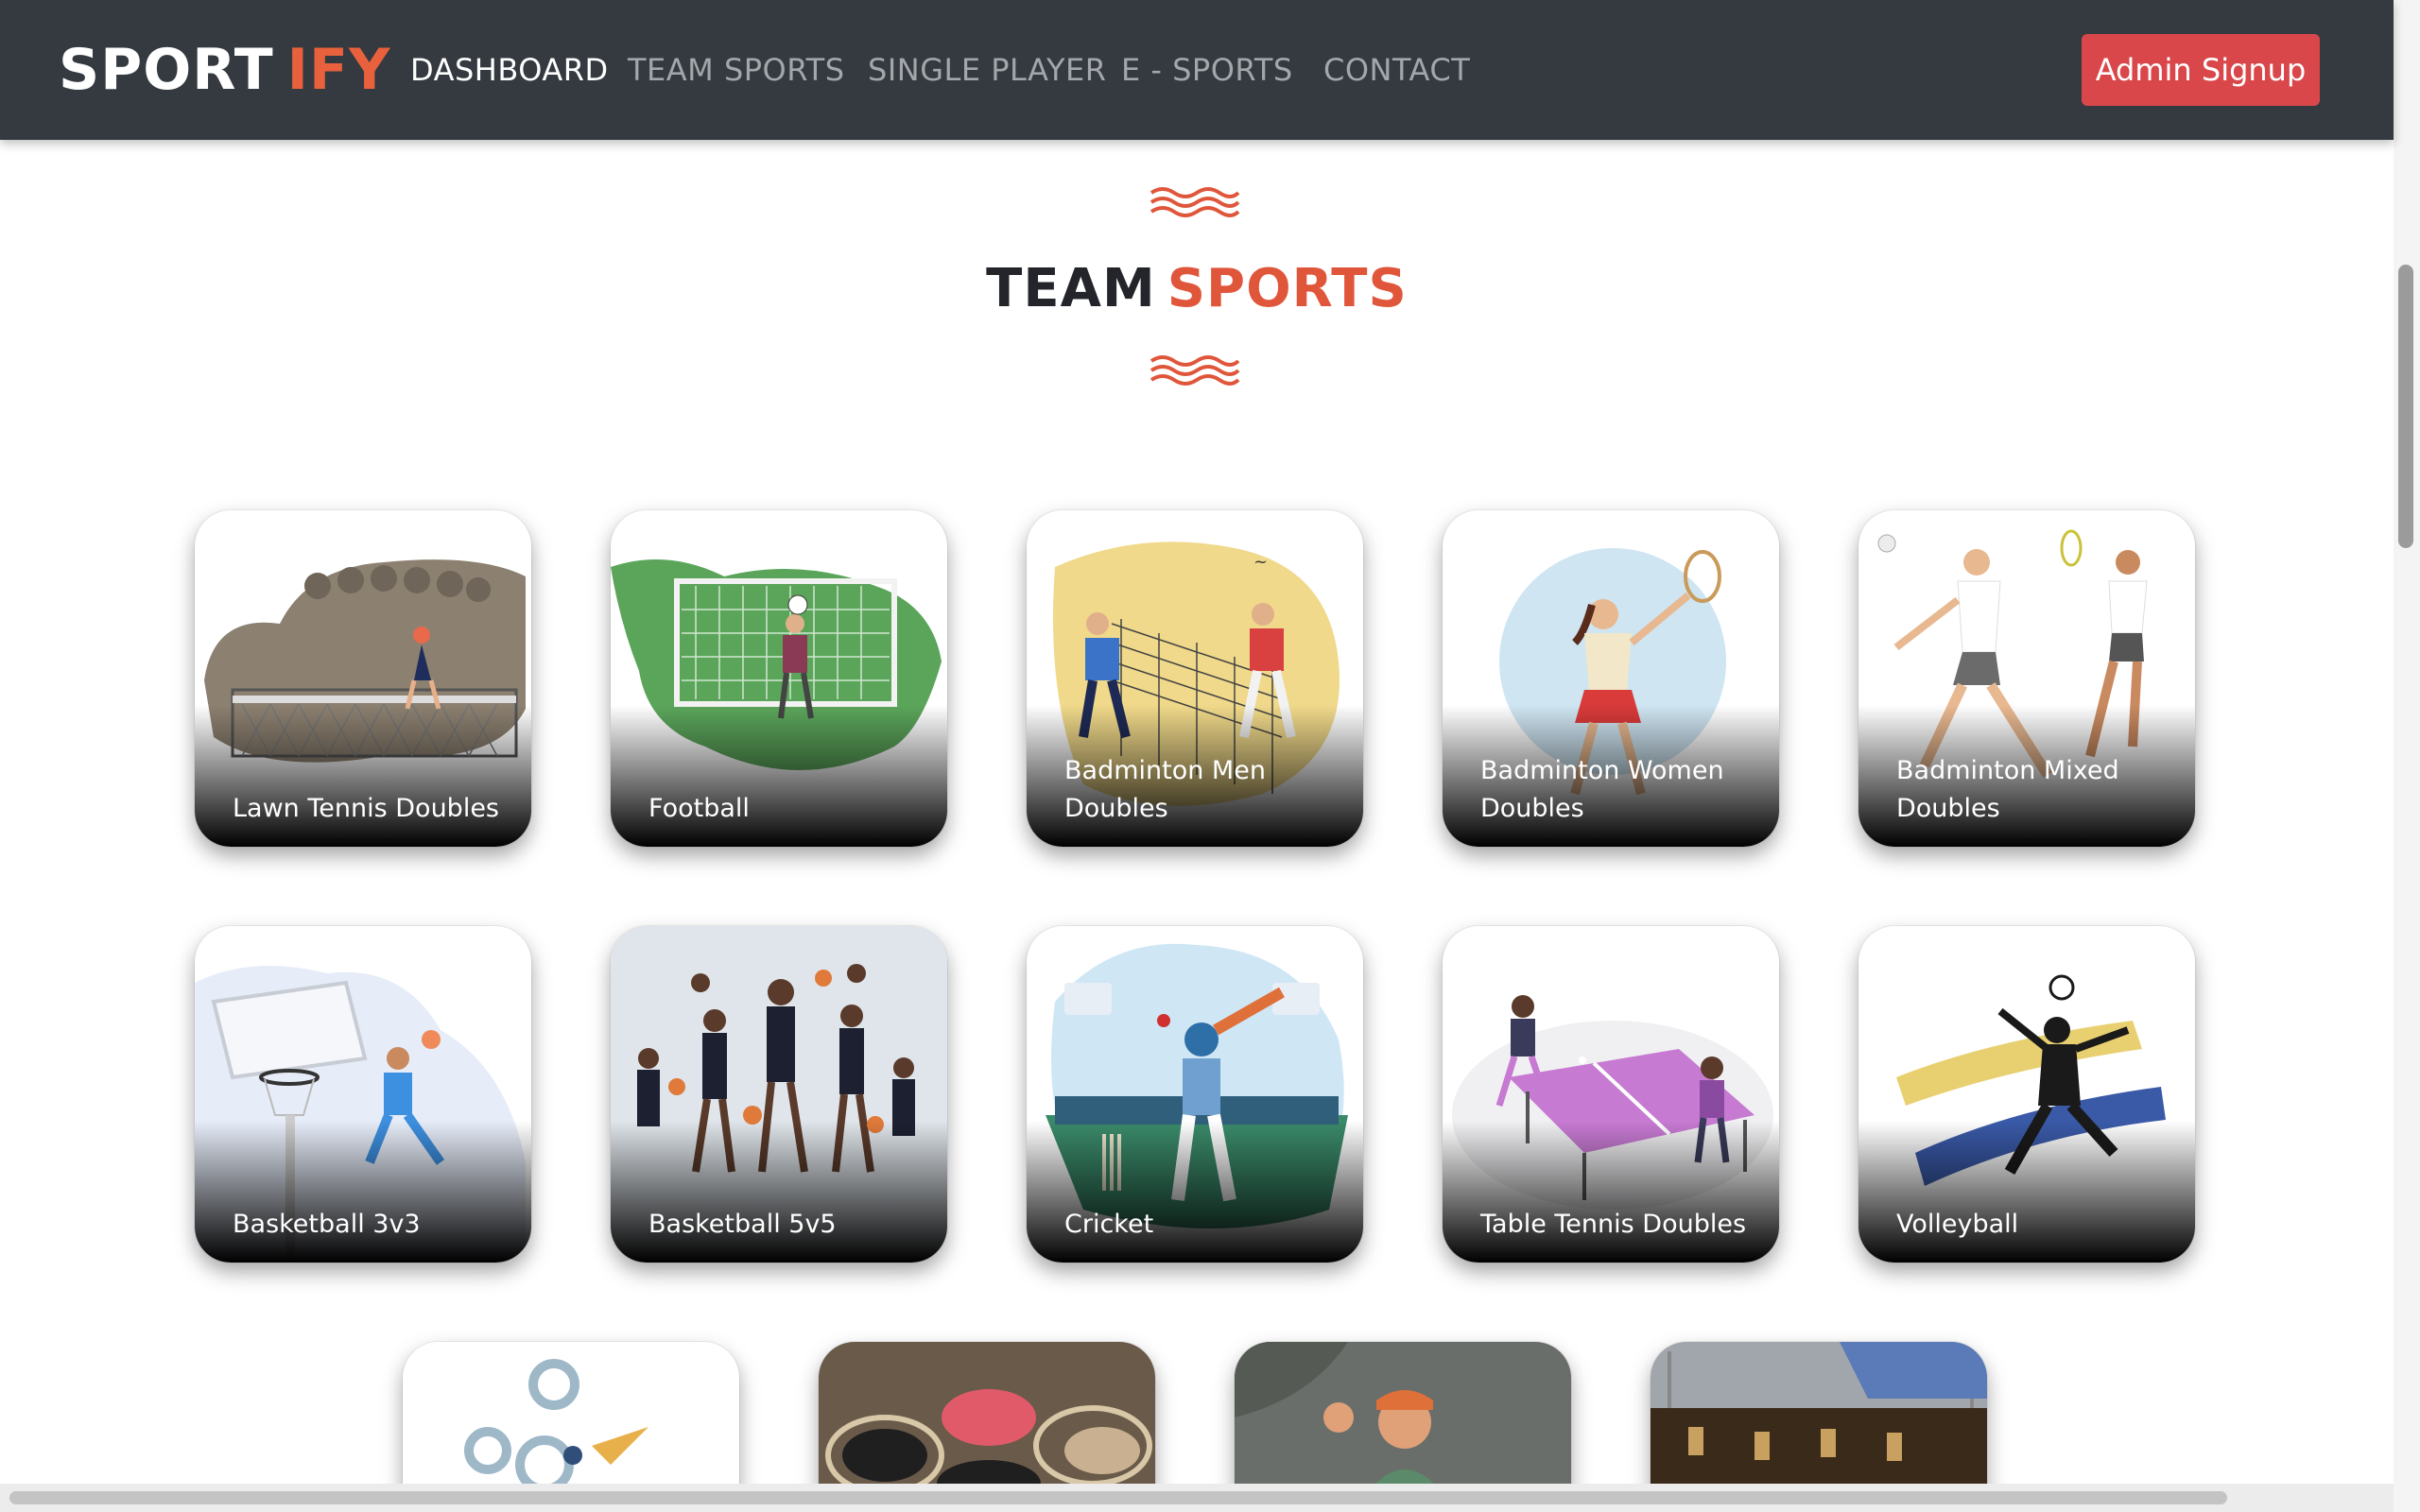 The height and width of the screenshot is (1512, 2420). Describe the element at coordinates (1071, 288) in the screenshot. I see `section-title-primary: TEAM` at that location.